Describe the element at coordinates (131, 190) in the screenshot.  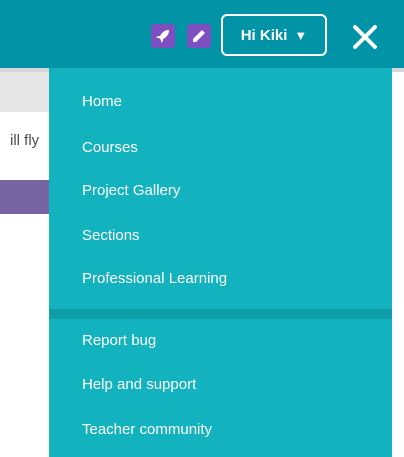
I see `menu-item-project-gallery: Project Gallery` at that location.